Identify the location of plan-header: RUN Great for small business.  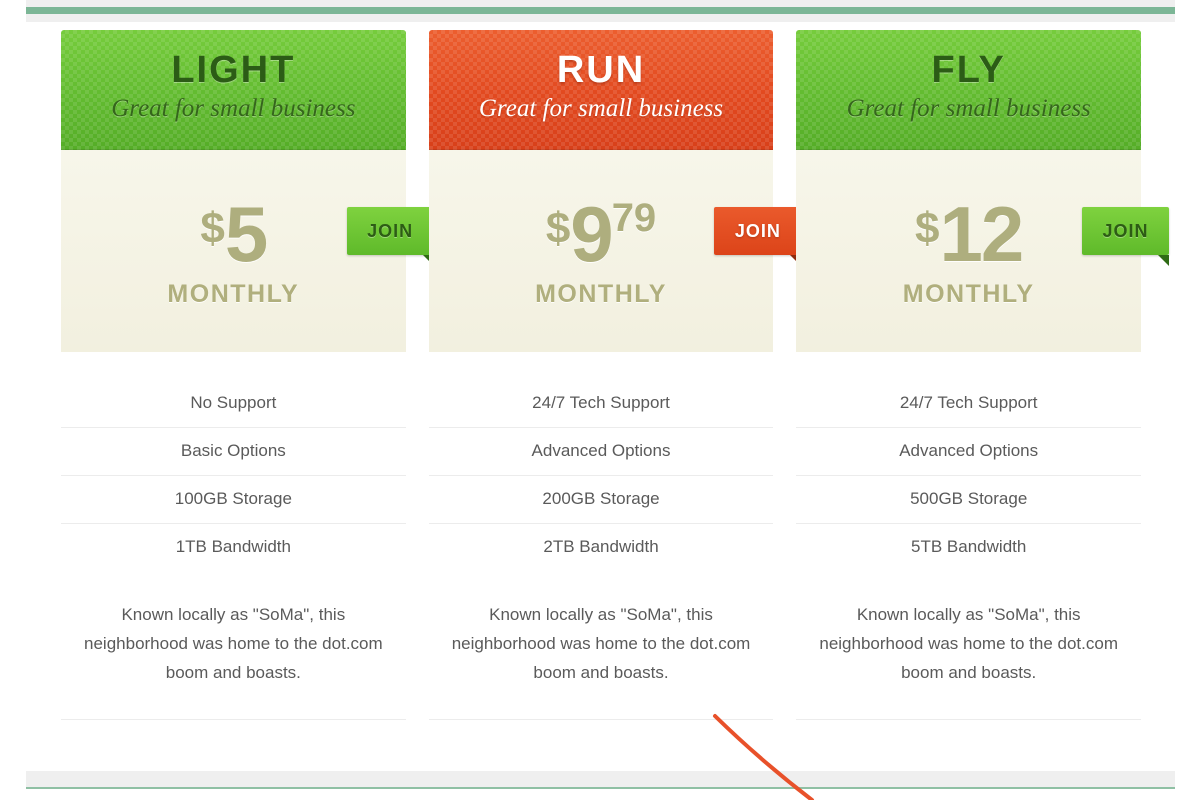
(601, 90).